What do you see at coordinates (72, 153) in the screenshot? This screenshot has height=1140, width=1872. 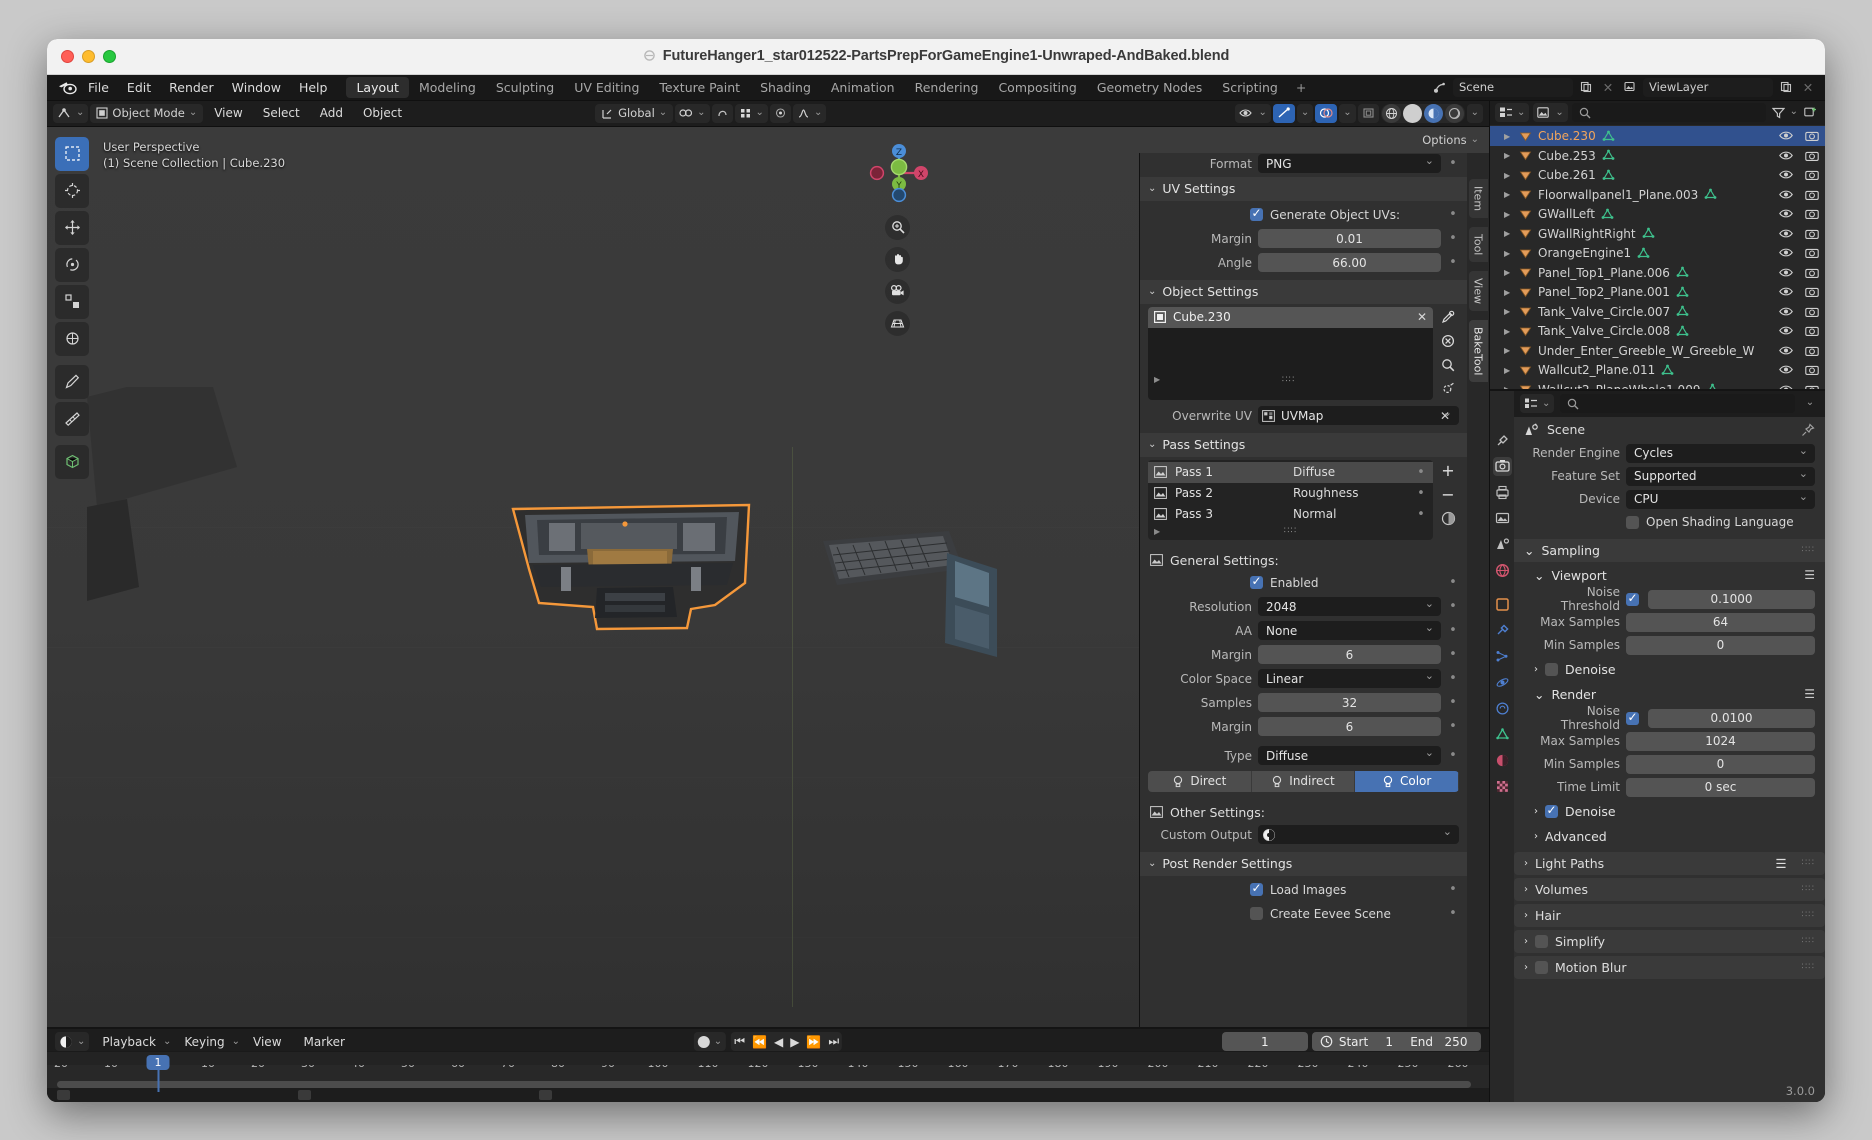 I see `select-box-tool` at bounding box center [72, 153].